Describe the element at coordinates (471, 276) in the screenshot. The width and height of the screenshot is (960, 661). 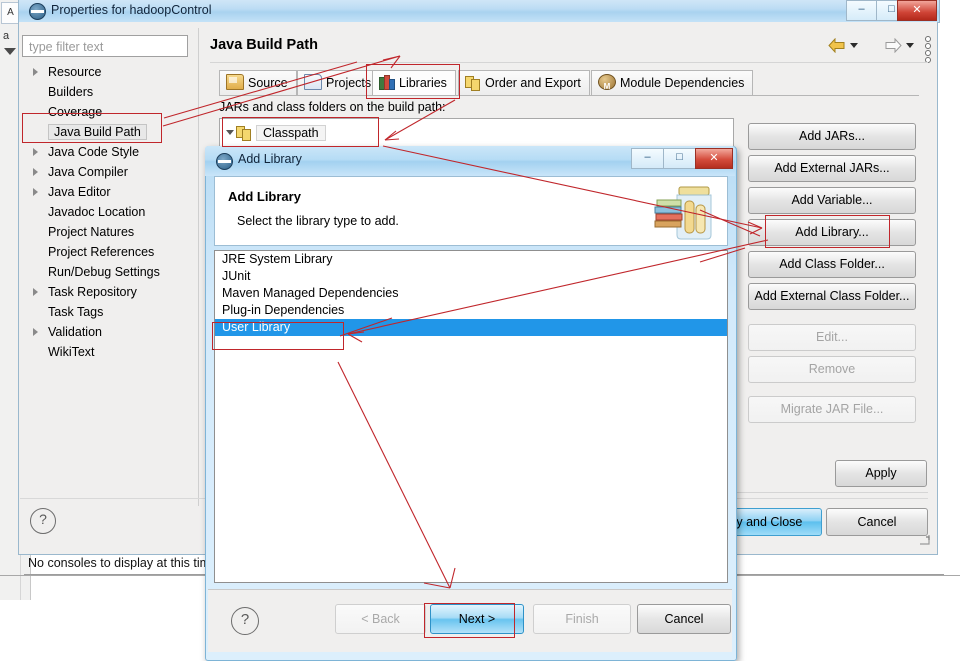
I see `list-item: JUnit` at that location.